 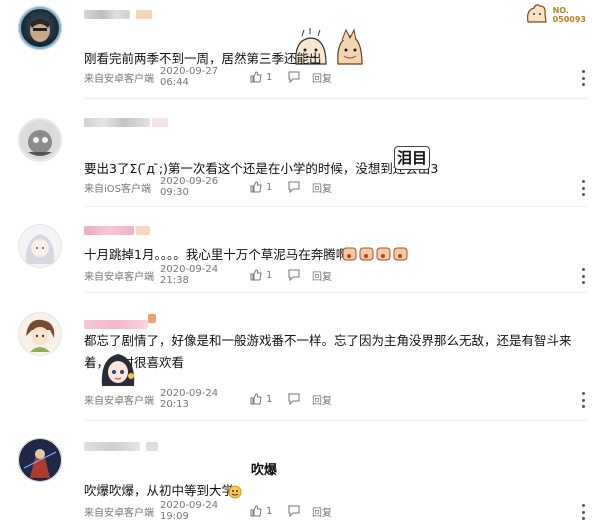 What do you see at coordinates (189, 187) in the screenshot?
I see `comment-date: 2020-09-26 09:30` at bounding box center [189, 187].